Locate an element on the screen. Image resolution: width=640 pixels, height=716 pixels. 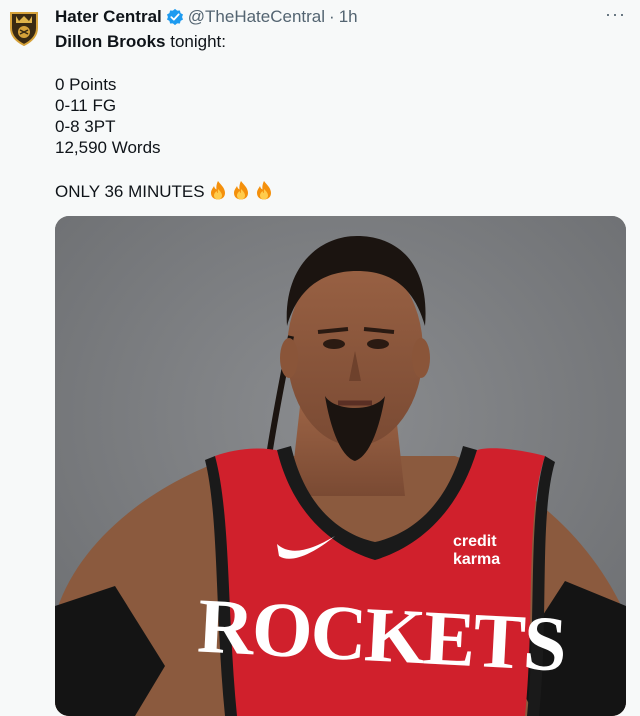
timestamp: 1h is located at coordinates (348, 17).